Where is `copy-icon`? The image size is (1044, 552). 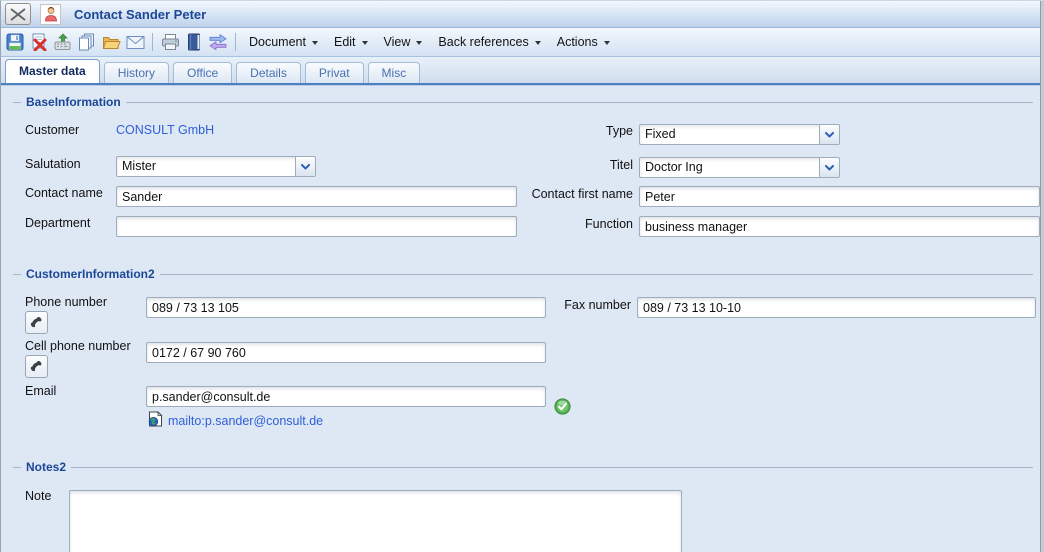
copy-icon is located at coordinates (87, 42).